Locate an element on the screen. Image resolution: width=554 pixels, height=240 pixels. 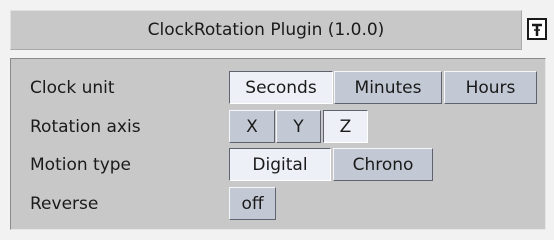
motion-type-digital-button: Digital is located at coordinates (280, 164).